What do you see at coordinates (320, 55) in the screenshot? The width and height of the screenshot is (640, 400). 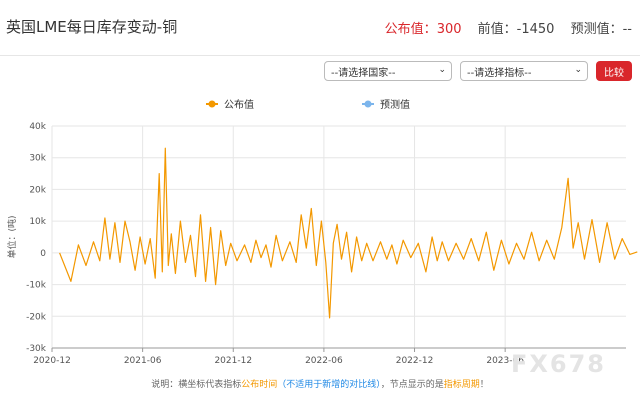 I see `header-divider` at bounding box center [320, 55].